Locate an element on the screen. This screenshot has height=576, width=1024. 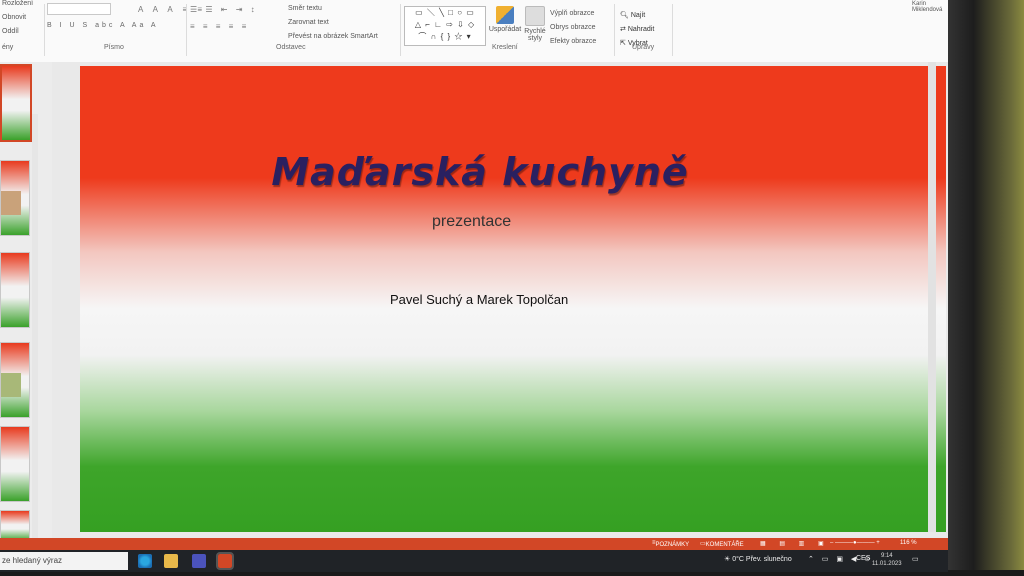
comments-button: ▭ KOMENTÁŘE is located at coordinates (722, 544).